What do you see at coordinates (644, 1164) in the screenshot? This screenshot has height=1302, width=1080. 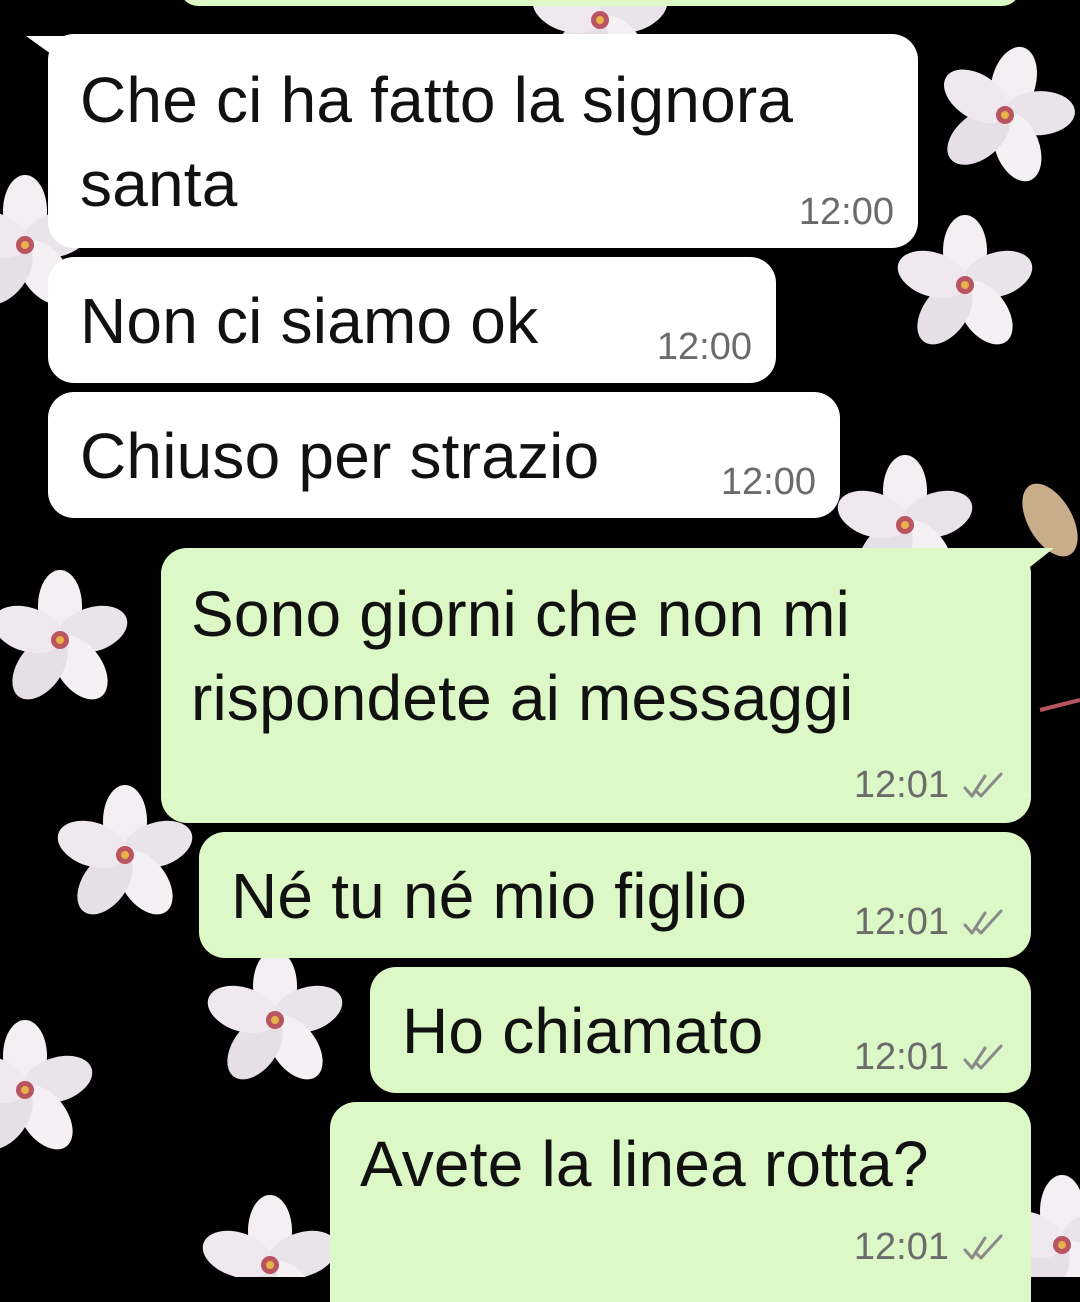 I see `message-text: Avete la linea rotta?` at bounding box center [644, 1164].